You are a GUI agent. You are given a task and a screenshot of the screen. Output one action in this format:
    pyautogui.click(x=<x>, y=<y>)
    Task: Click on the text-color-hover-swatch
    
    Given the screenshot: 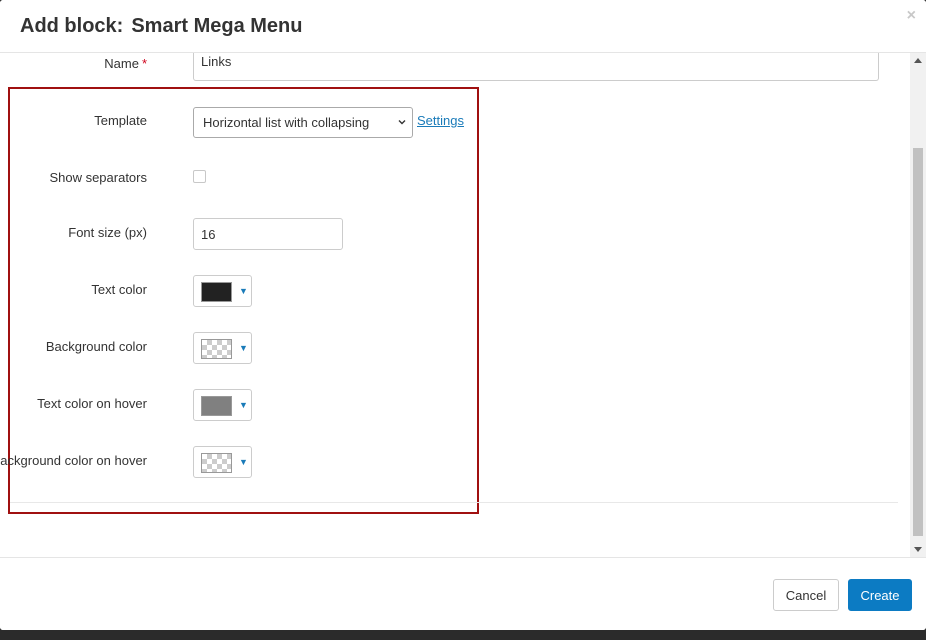 What is the action you would take?
    pyautogui.click(x=216, y=406)
    